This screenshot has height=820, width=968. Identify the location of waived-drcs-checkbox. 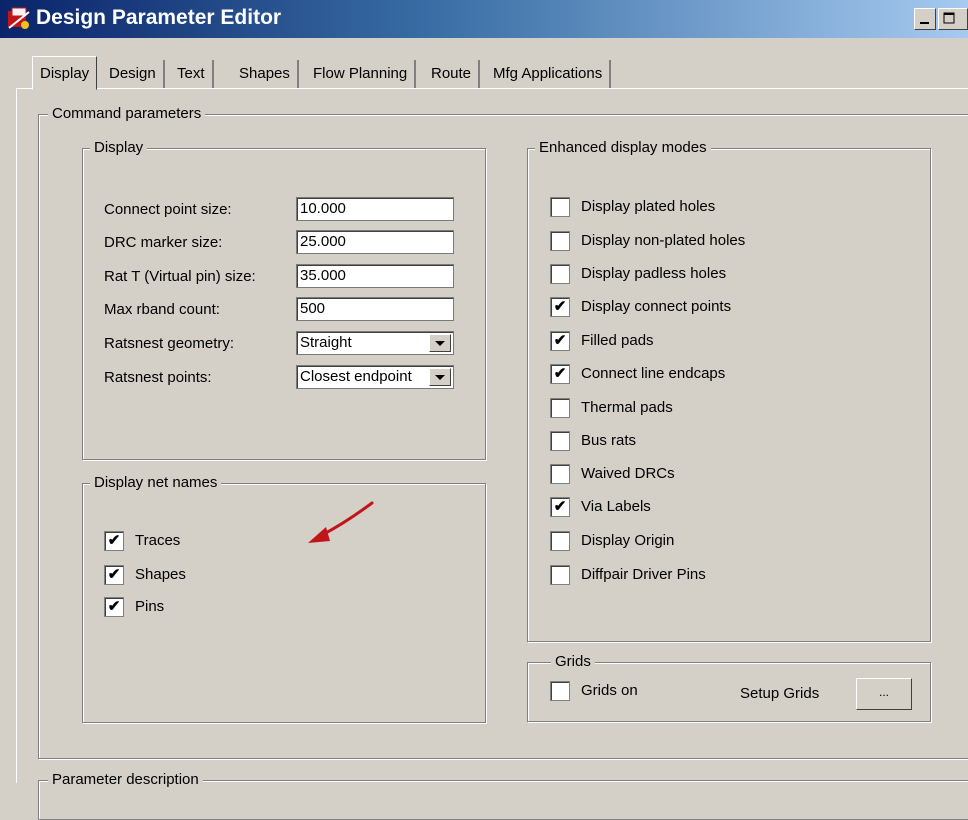
(560, 474).